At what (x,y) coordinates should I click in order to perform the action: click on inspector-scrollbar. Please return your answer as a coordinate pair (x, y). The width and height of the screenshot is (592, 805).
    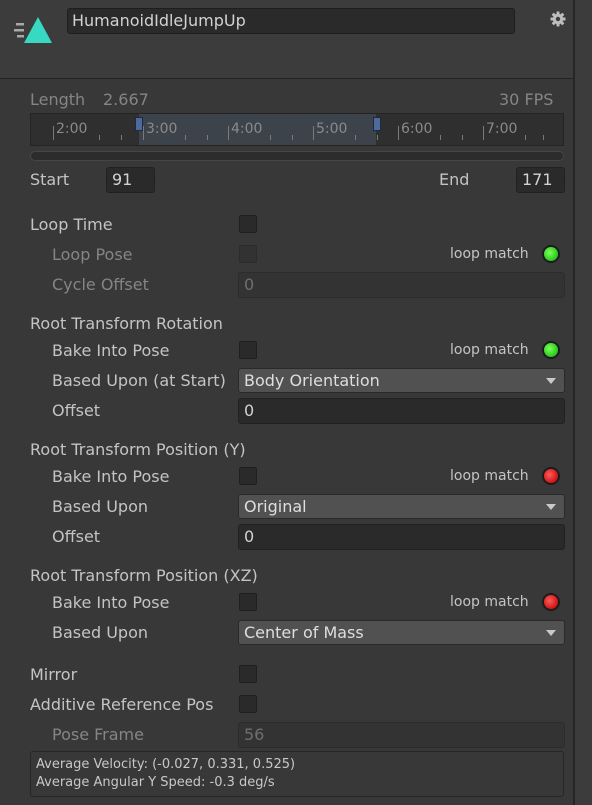
    Looking at the image, I should click on (582, 402).